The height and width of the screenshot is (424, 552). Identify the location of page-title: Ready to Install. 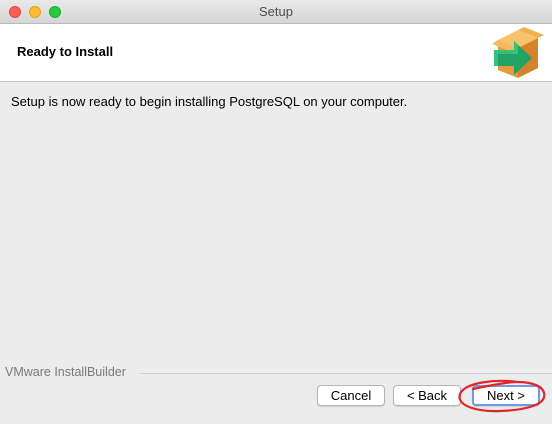
(65, 51).